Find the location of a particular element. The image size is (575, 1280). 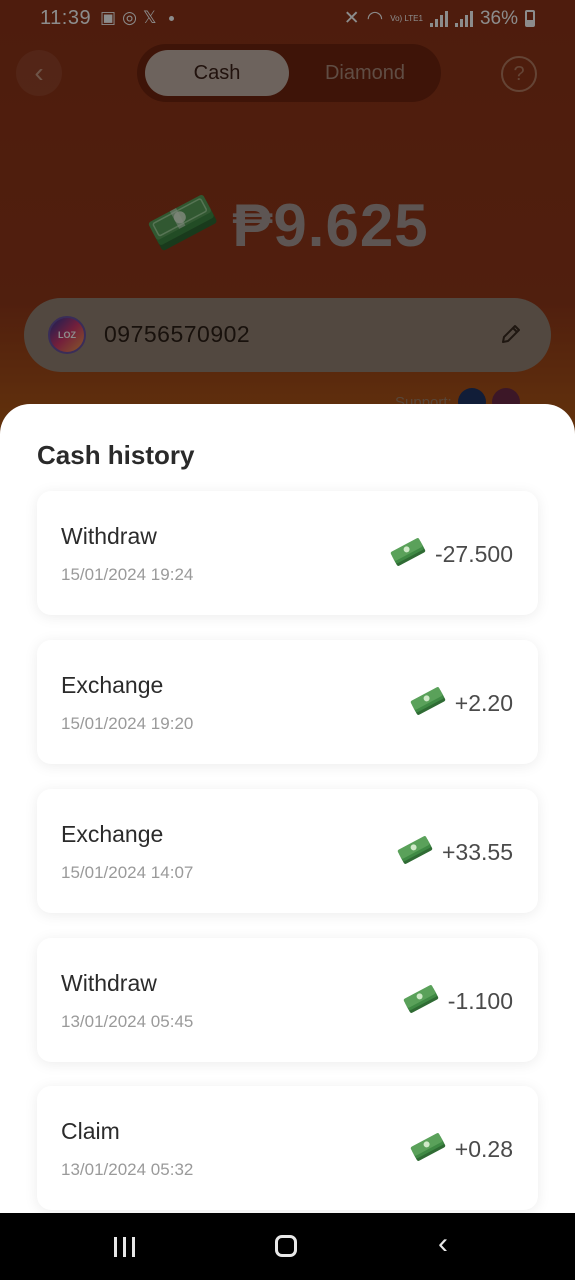

transaction-amount: +2.20 is located at coordinates (483, 703).